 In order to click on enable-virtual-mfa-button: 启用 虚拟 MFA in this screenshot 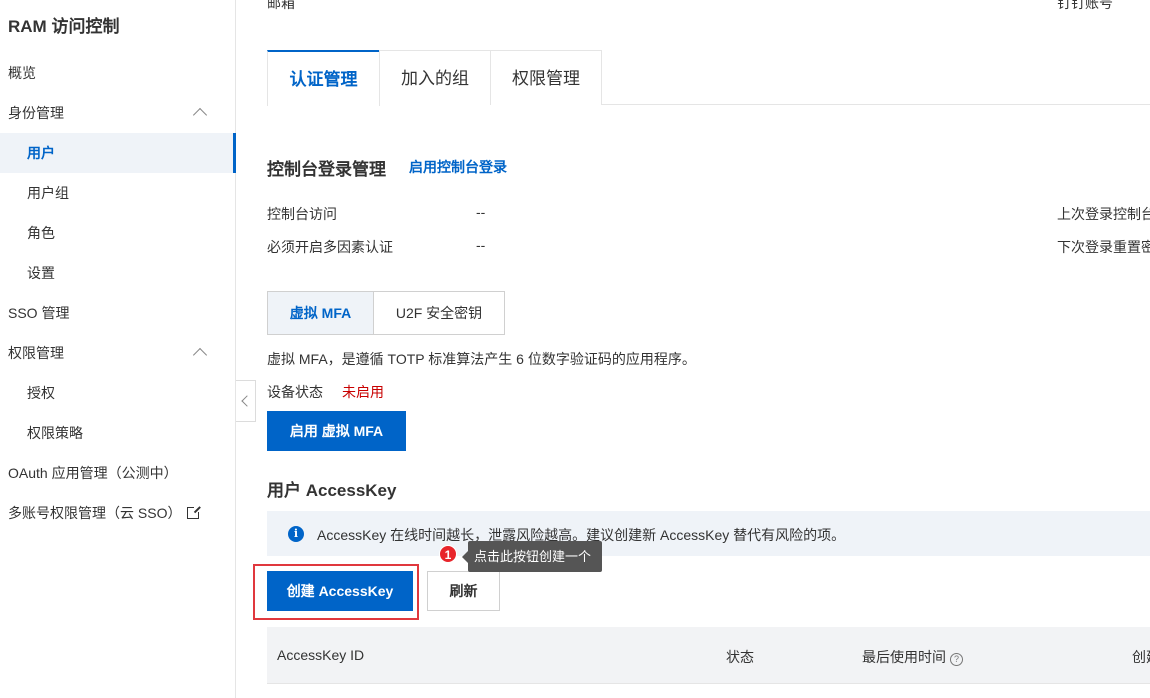, I will do `click(336, 431)`.